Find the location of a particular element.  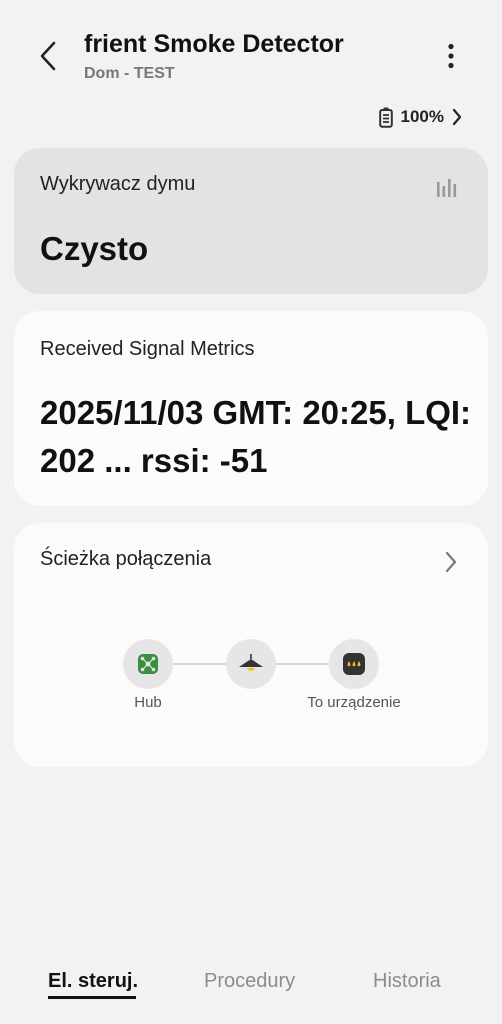

more-options-button is located at coordinates (451, 56).